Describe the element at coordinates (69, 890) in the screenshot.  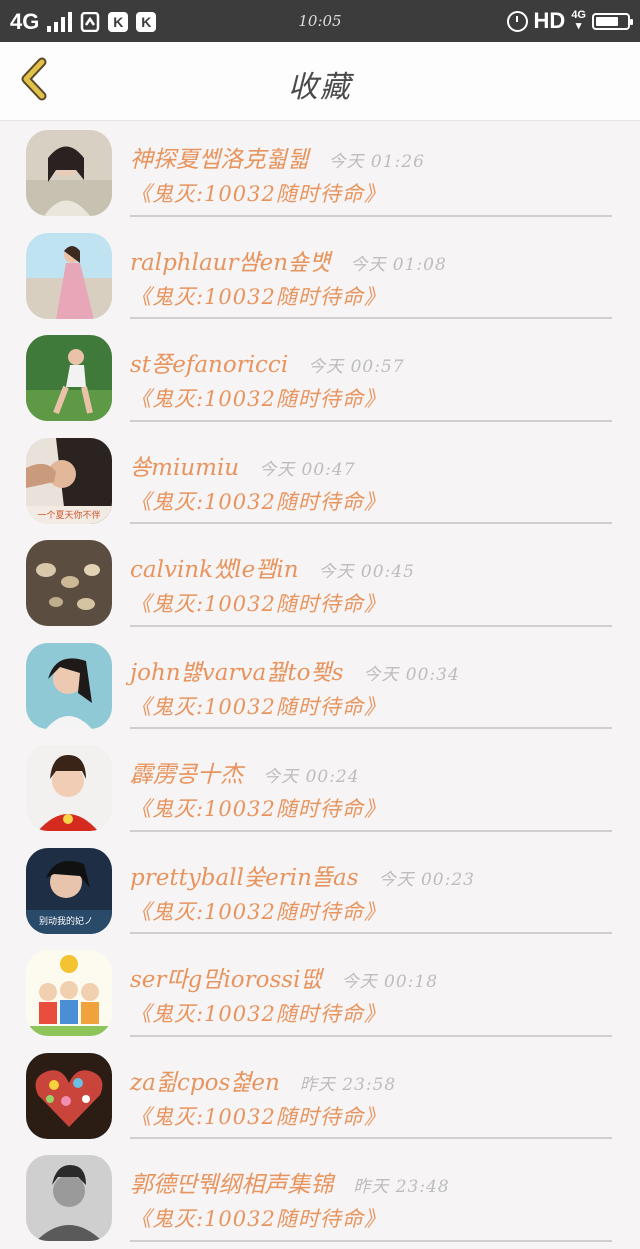
I see `avatar: 别动我的妃ノ` at that location.